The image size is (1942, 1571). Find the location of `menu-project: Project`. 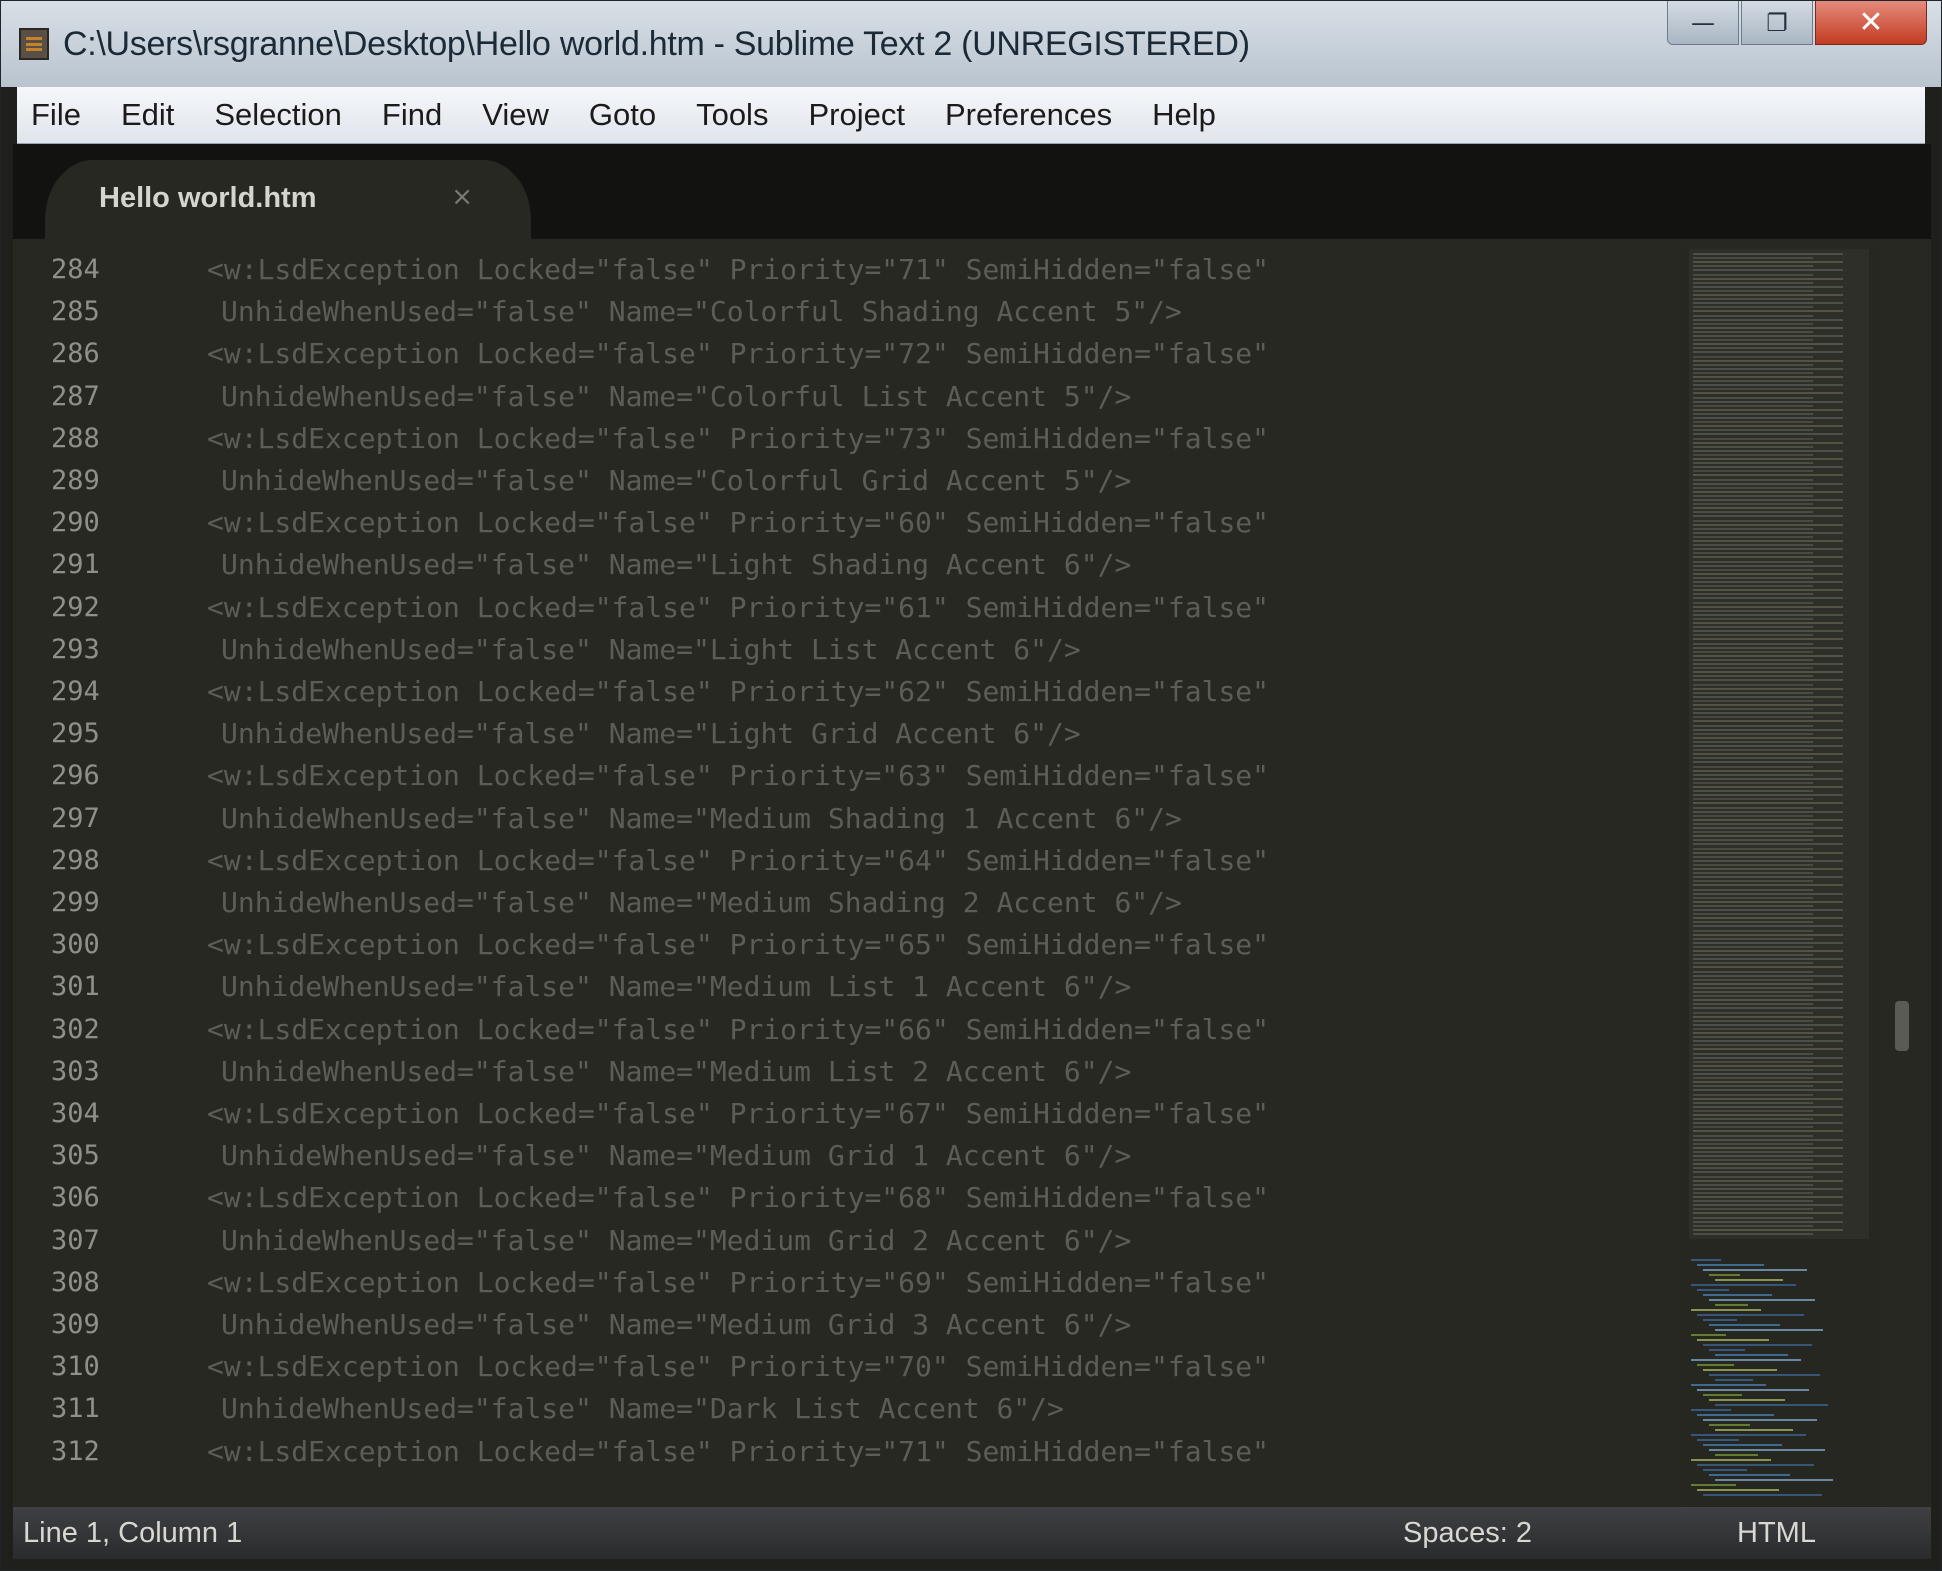

menu-project: Project is located at coordinates (856, 115).